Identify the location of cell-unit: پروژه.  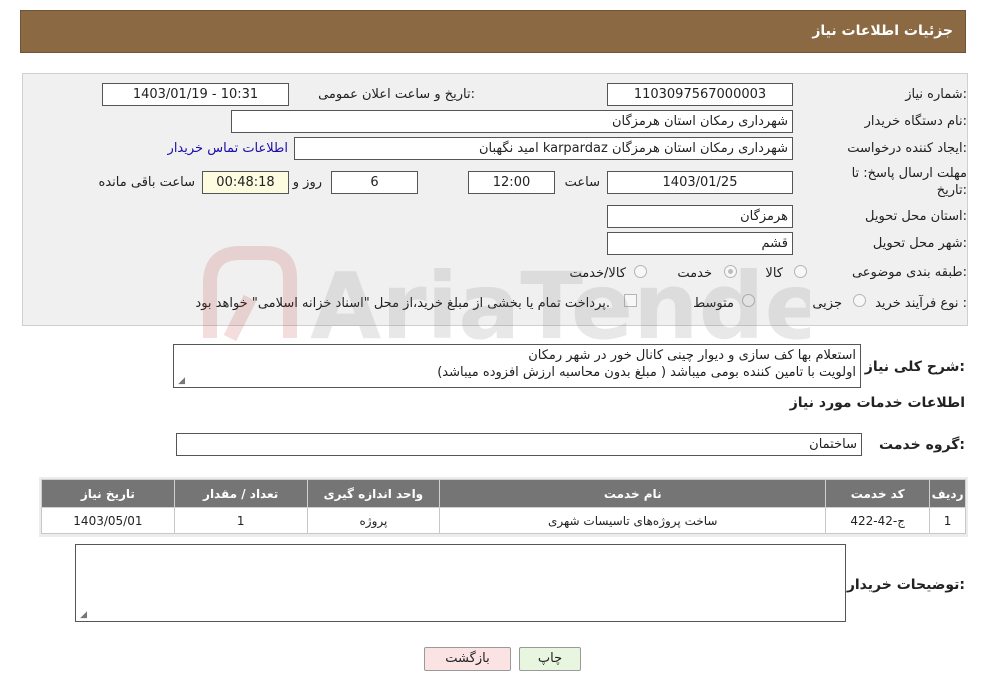
(373, 520).